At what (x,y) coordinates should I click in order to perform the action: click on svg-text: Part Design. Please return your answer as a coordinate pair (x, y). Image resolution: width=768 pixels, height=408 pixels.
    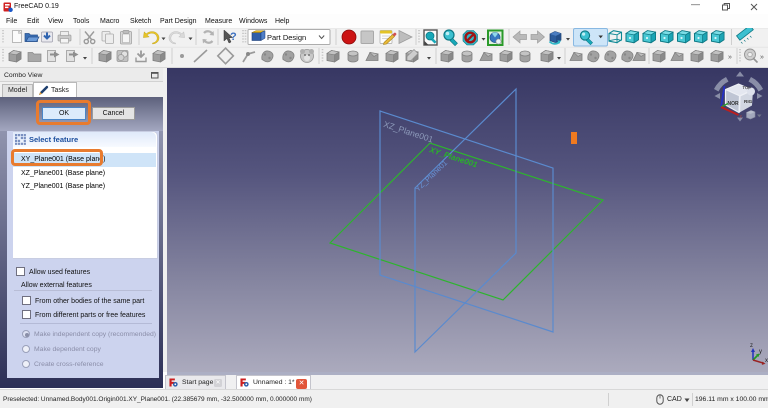
    Looking at the image, I should click on (286, 37).